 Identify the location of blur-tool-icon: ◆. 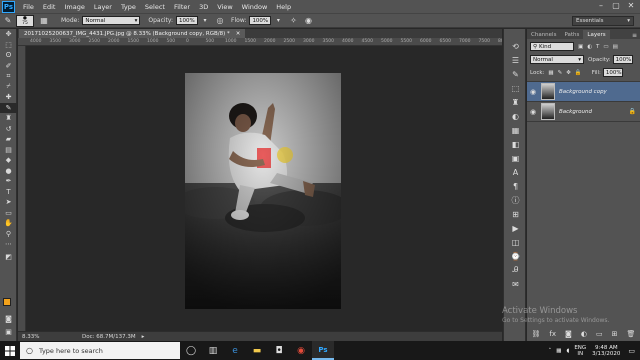
(8, 160).